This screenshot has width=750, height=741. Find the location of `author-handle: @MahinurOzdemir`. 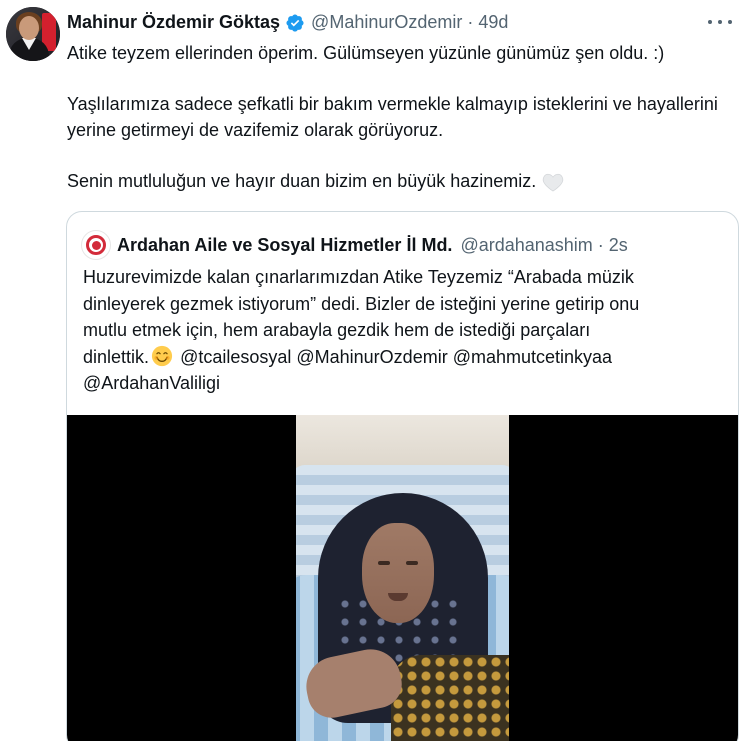

author-handle: @MahinurOzdemir is located at coordinates (386, 22).